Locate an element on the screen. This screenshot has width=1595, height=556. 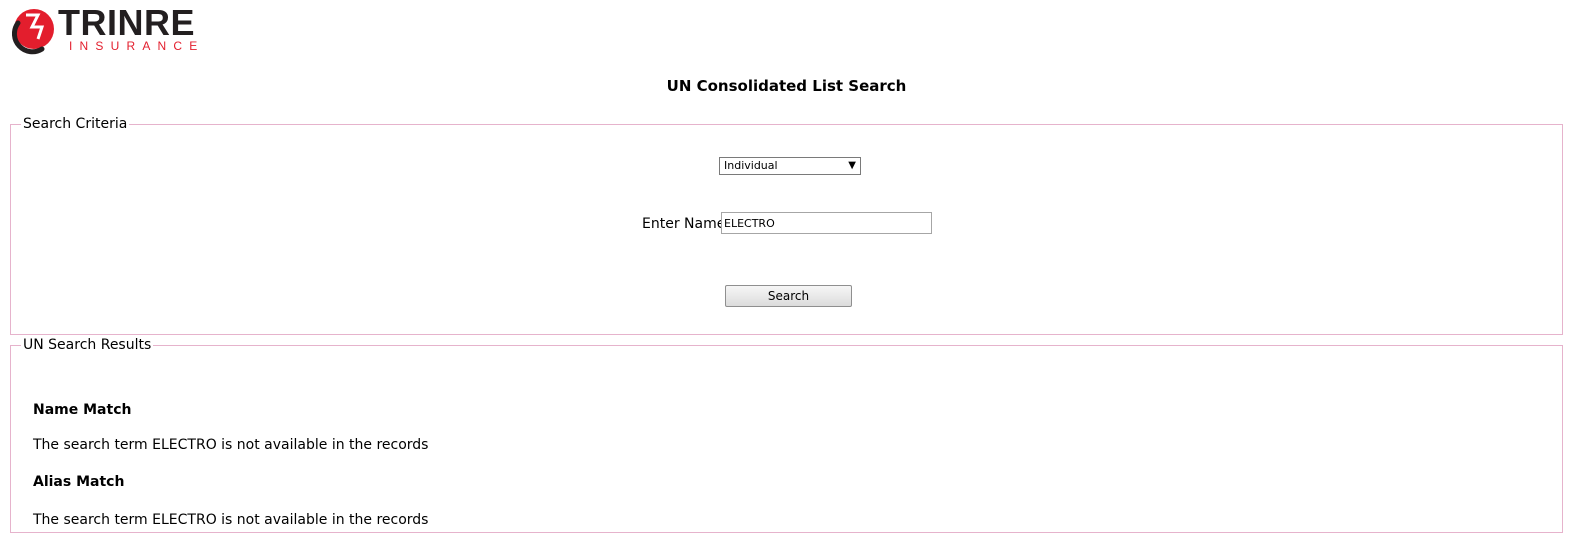
trinre-logo-mark-icon is located at coordinates (33, 32).